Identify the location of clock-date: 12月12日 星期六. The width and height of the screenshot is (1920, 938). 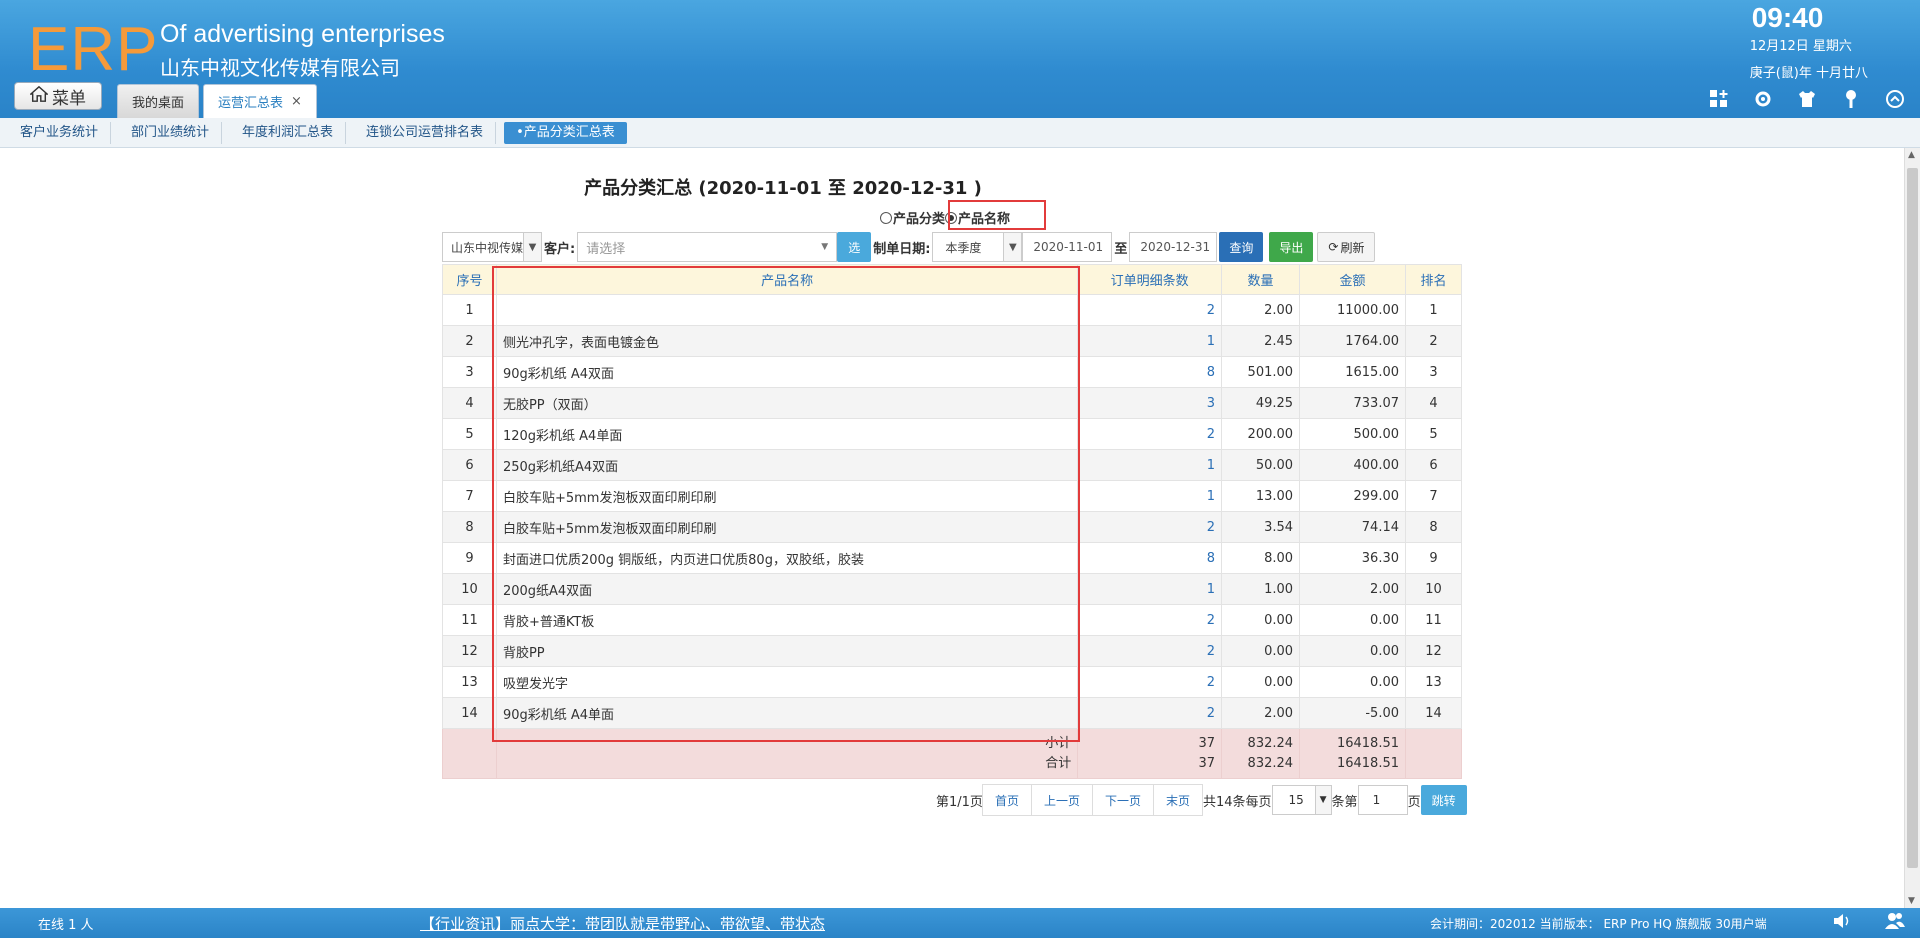
(1800, 46).